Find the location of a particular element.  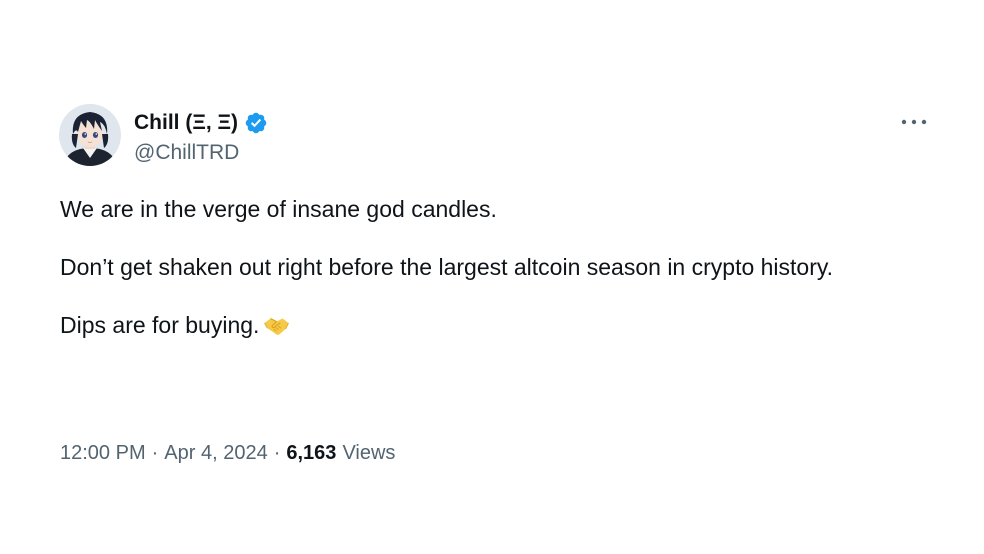

author-handle: @ChillTRD is located at coordinates (186, 153).